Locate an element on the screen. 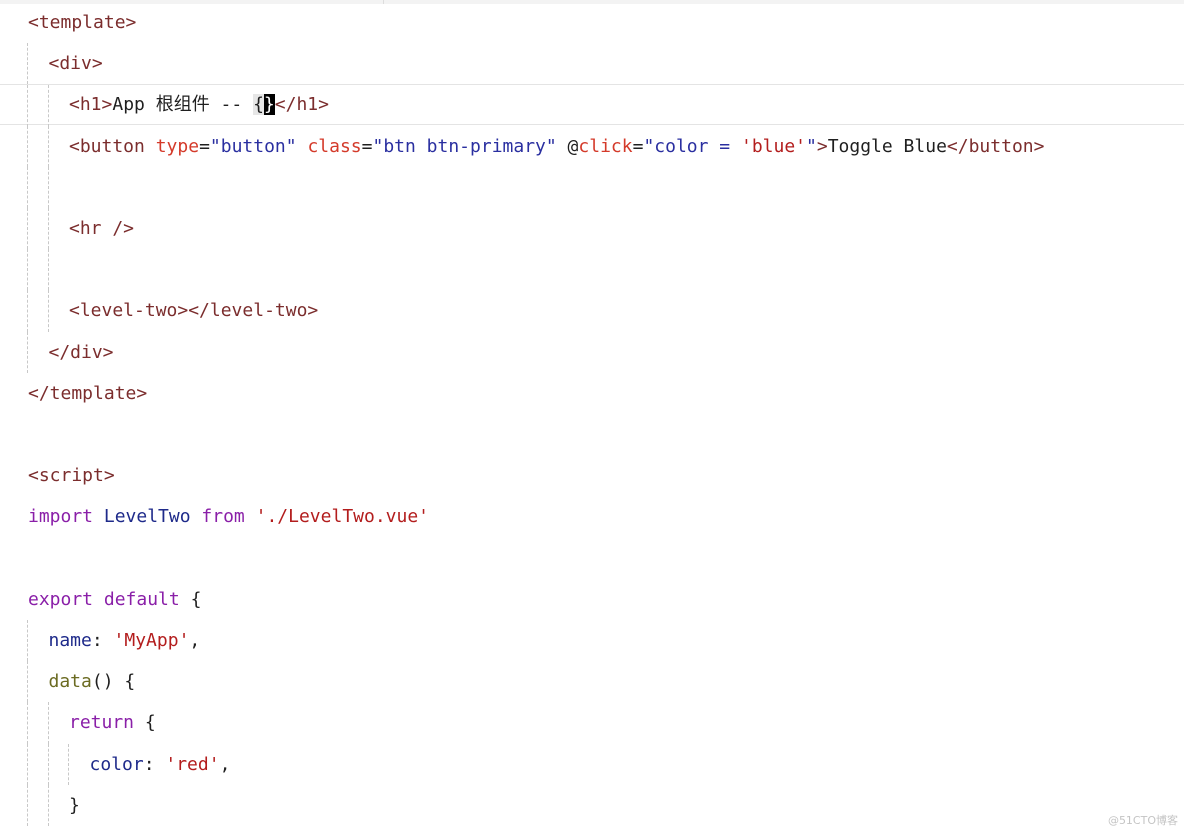  code-text: <script> is located at coordinates (71, 475).